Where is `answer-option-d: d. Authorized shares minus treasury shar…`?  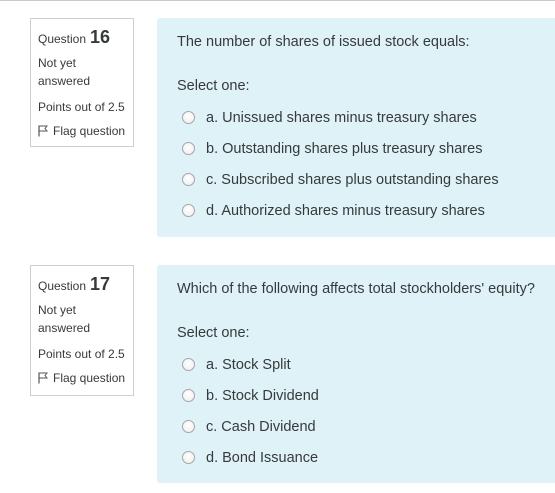 answer-option-d: d. Authorized shares minus treasury shar… is located at coordinates (340, 210).